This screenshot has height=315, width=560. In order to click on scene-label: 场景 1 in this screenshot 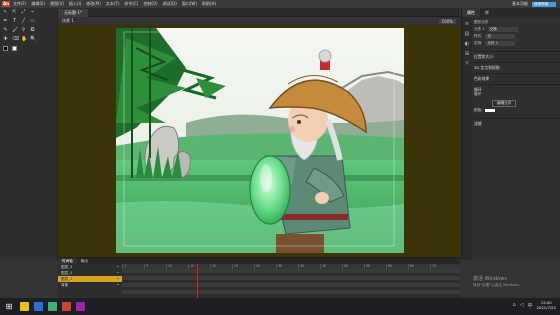, I will do `click(68, 21)`.